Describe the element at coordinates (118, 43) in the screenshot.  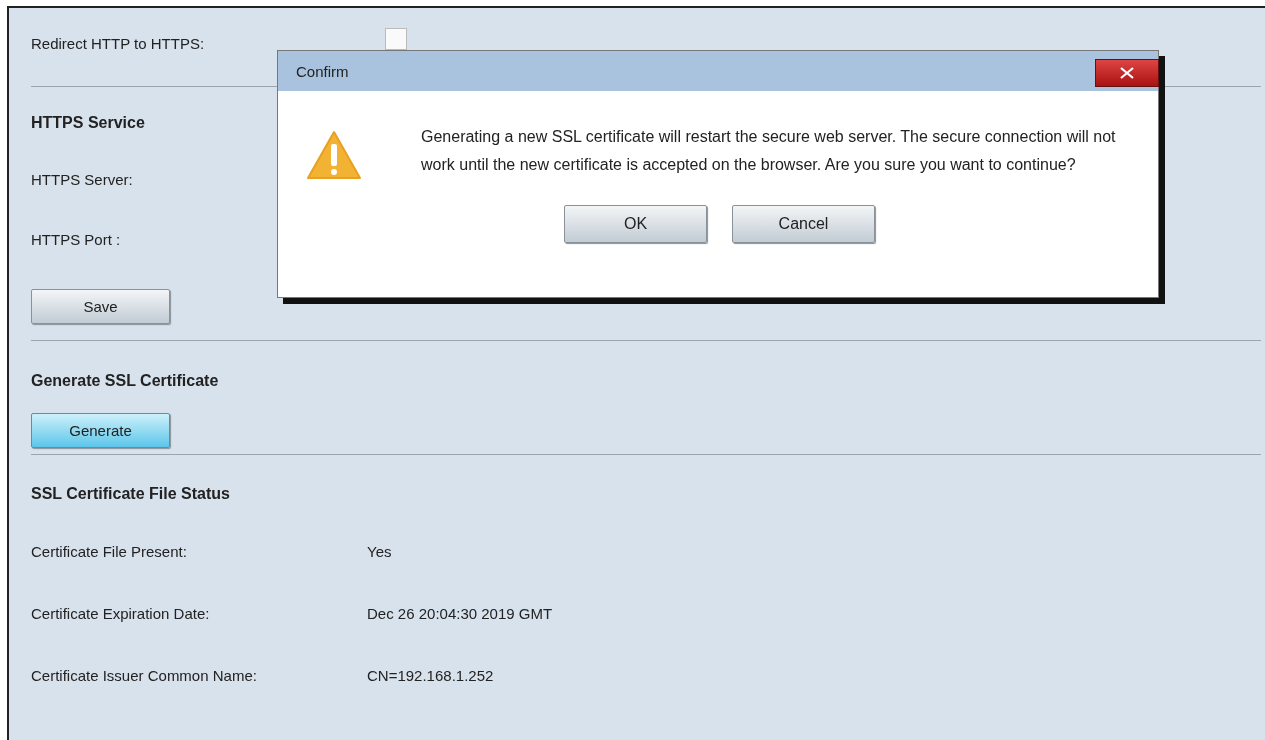
I see `field-label: Redirect HTTP to HTTPS:` at that location.